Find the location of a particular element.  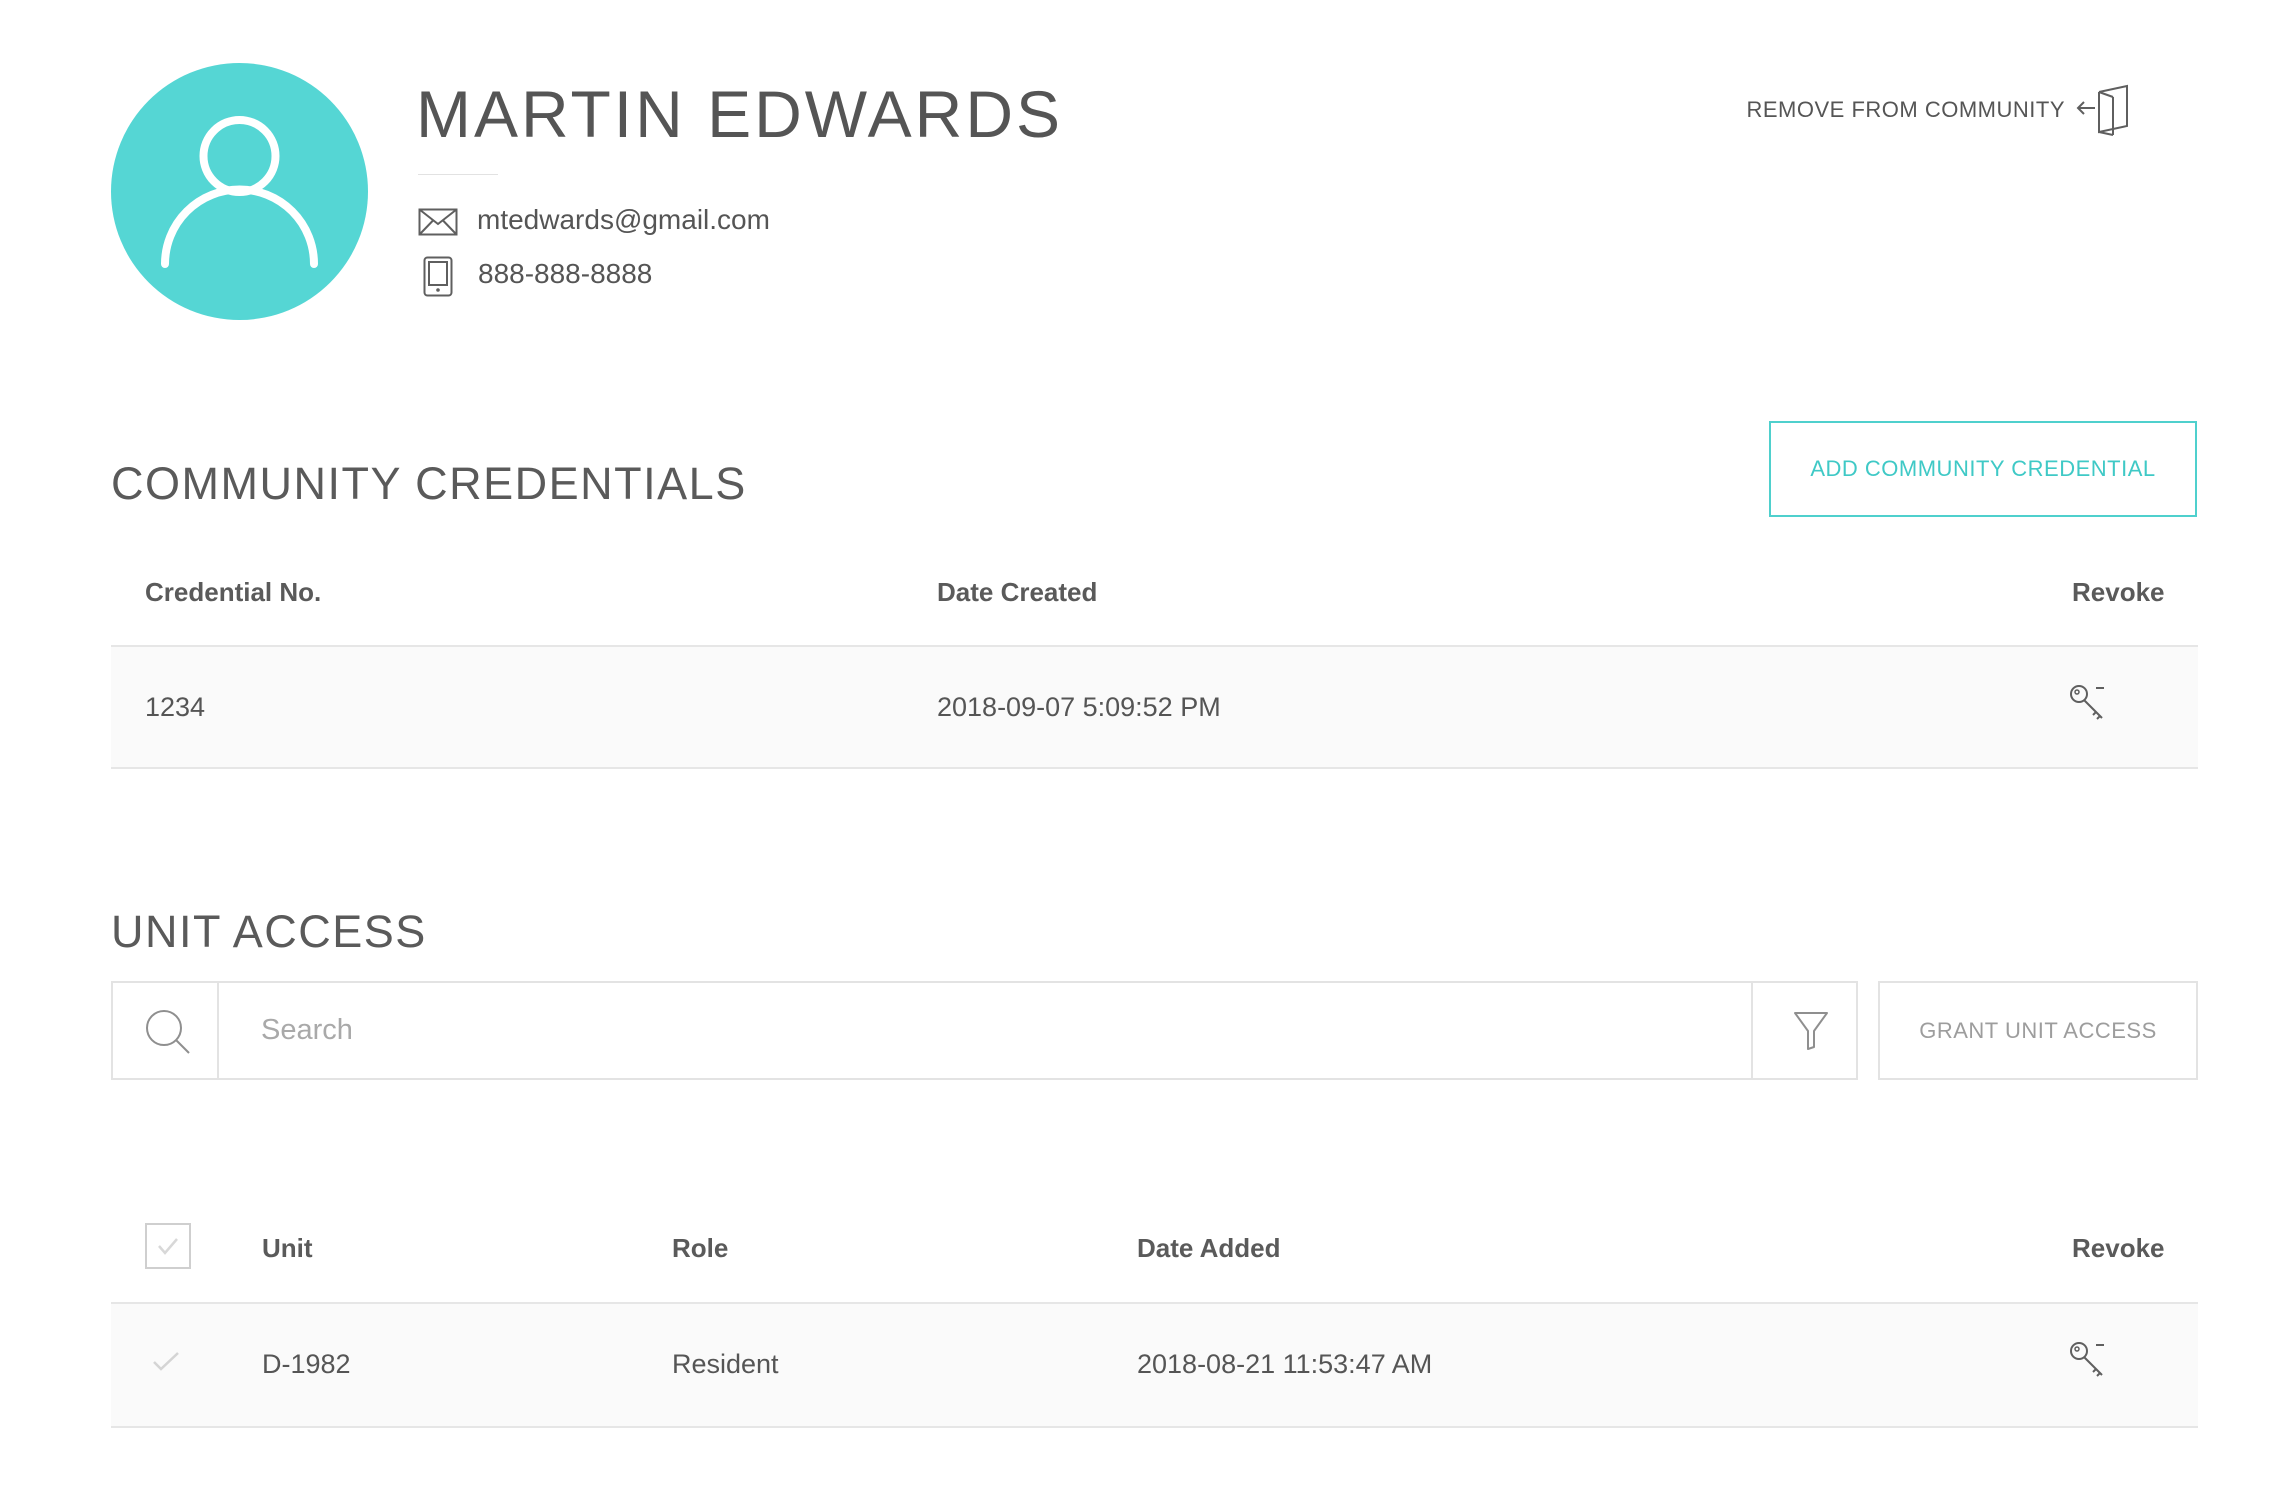

table-row: 1234 2018-09-07 5:09:52 PM is located at coordinates (1154, 707).